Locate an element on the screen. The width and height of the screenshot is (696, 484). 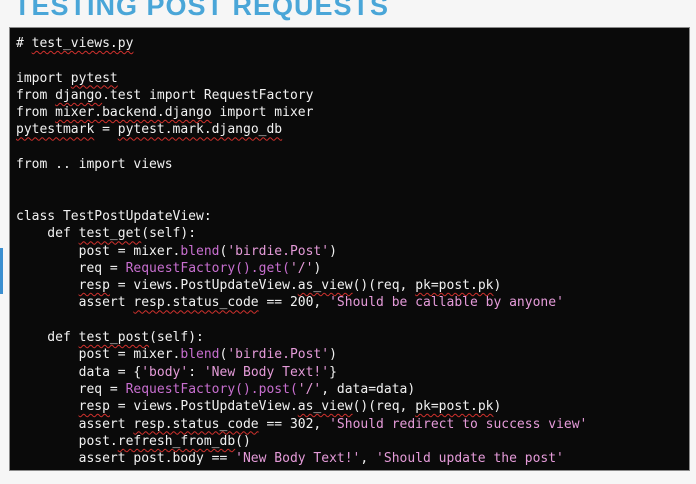
code-token: 'body' is located at coordinates (165, 372).